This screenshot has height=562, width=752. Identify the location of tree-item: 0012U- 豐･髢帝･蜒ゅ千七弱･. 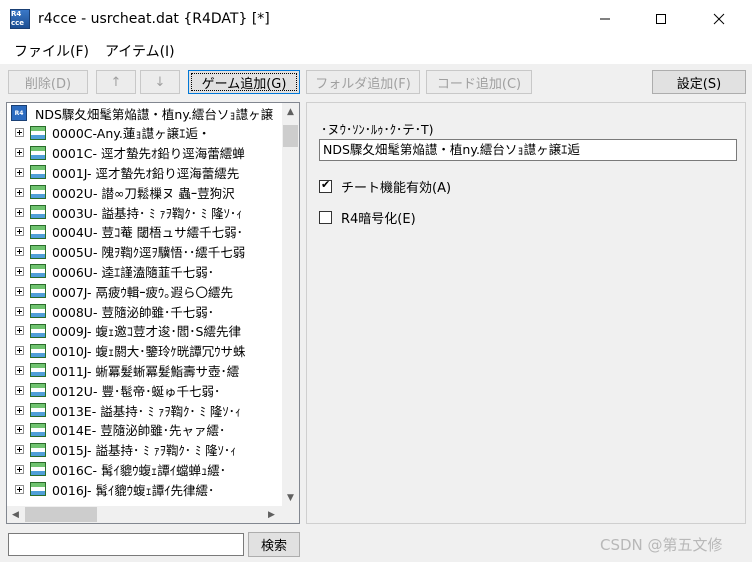
(147, 390).